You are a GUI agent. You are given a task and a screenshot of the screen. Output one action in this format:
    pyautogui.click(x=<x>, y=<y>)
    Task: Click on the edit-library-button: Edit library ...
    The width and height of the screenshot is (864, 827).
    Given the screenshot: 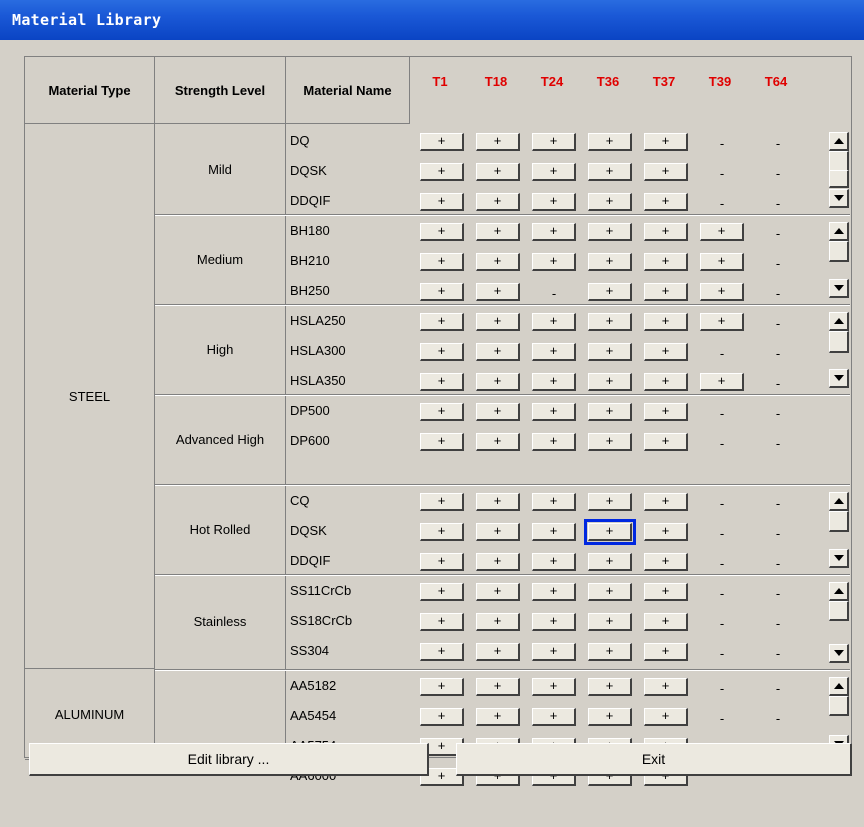 What is the action you would take?
    pyautogui.click(x=229, y=759)
    